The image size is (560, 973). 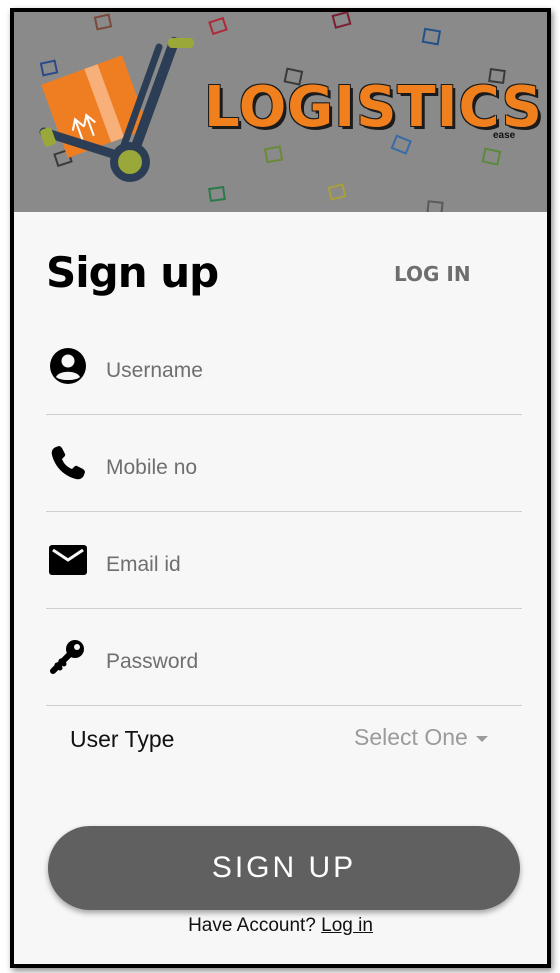 I want to click on mobile-field-row, so click(x=284, y=463).